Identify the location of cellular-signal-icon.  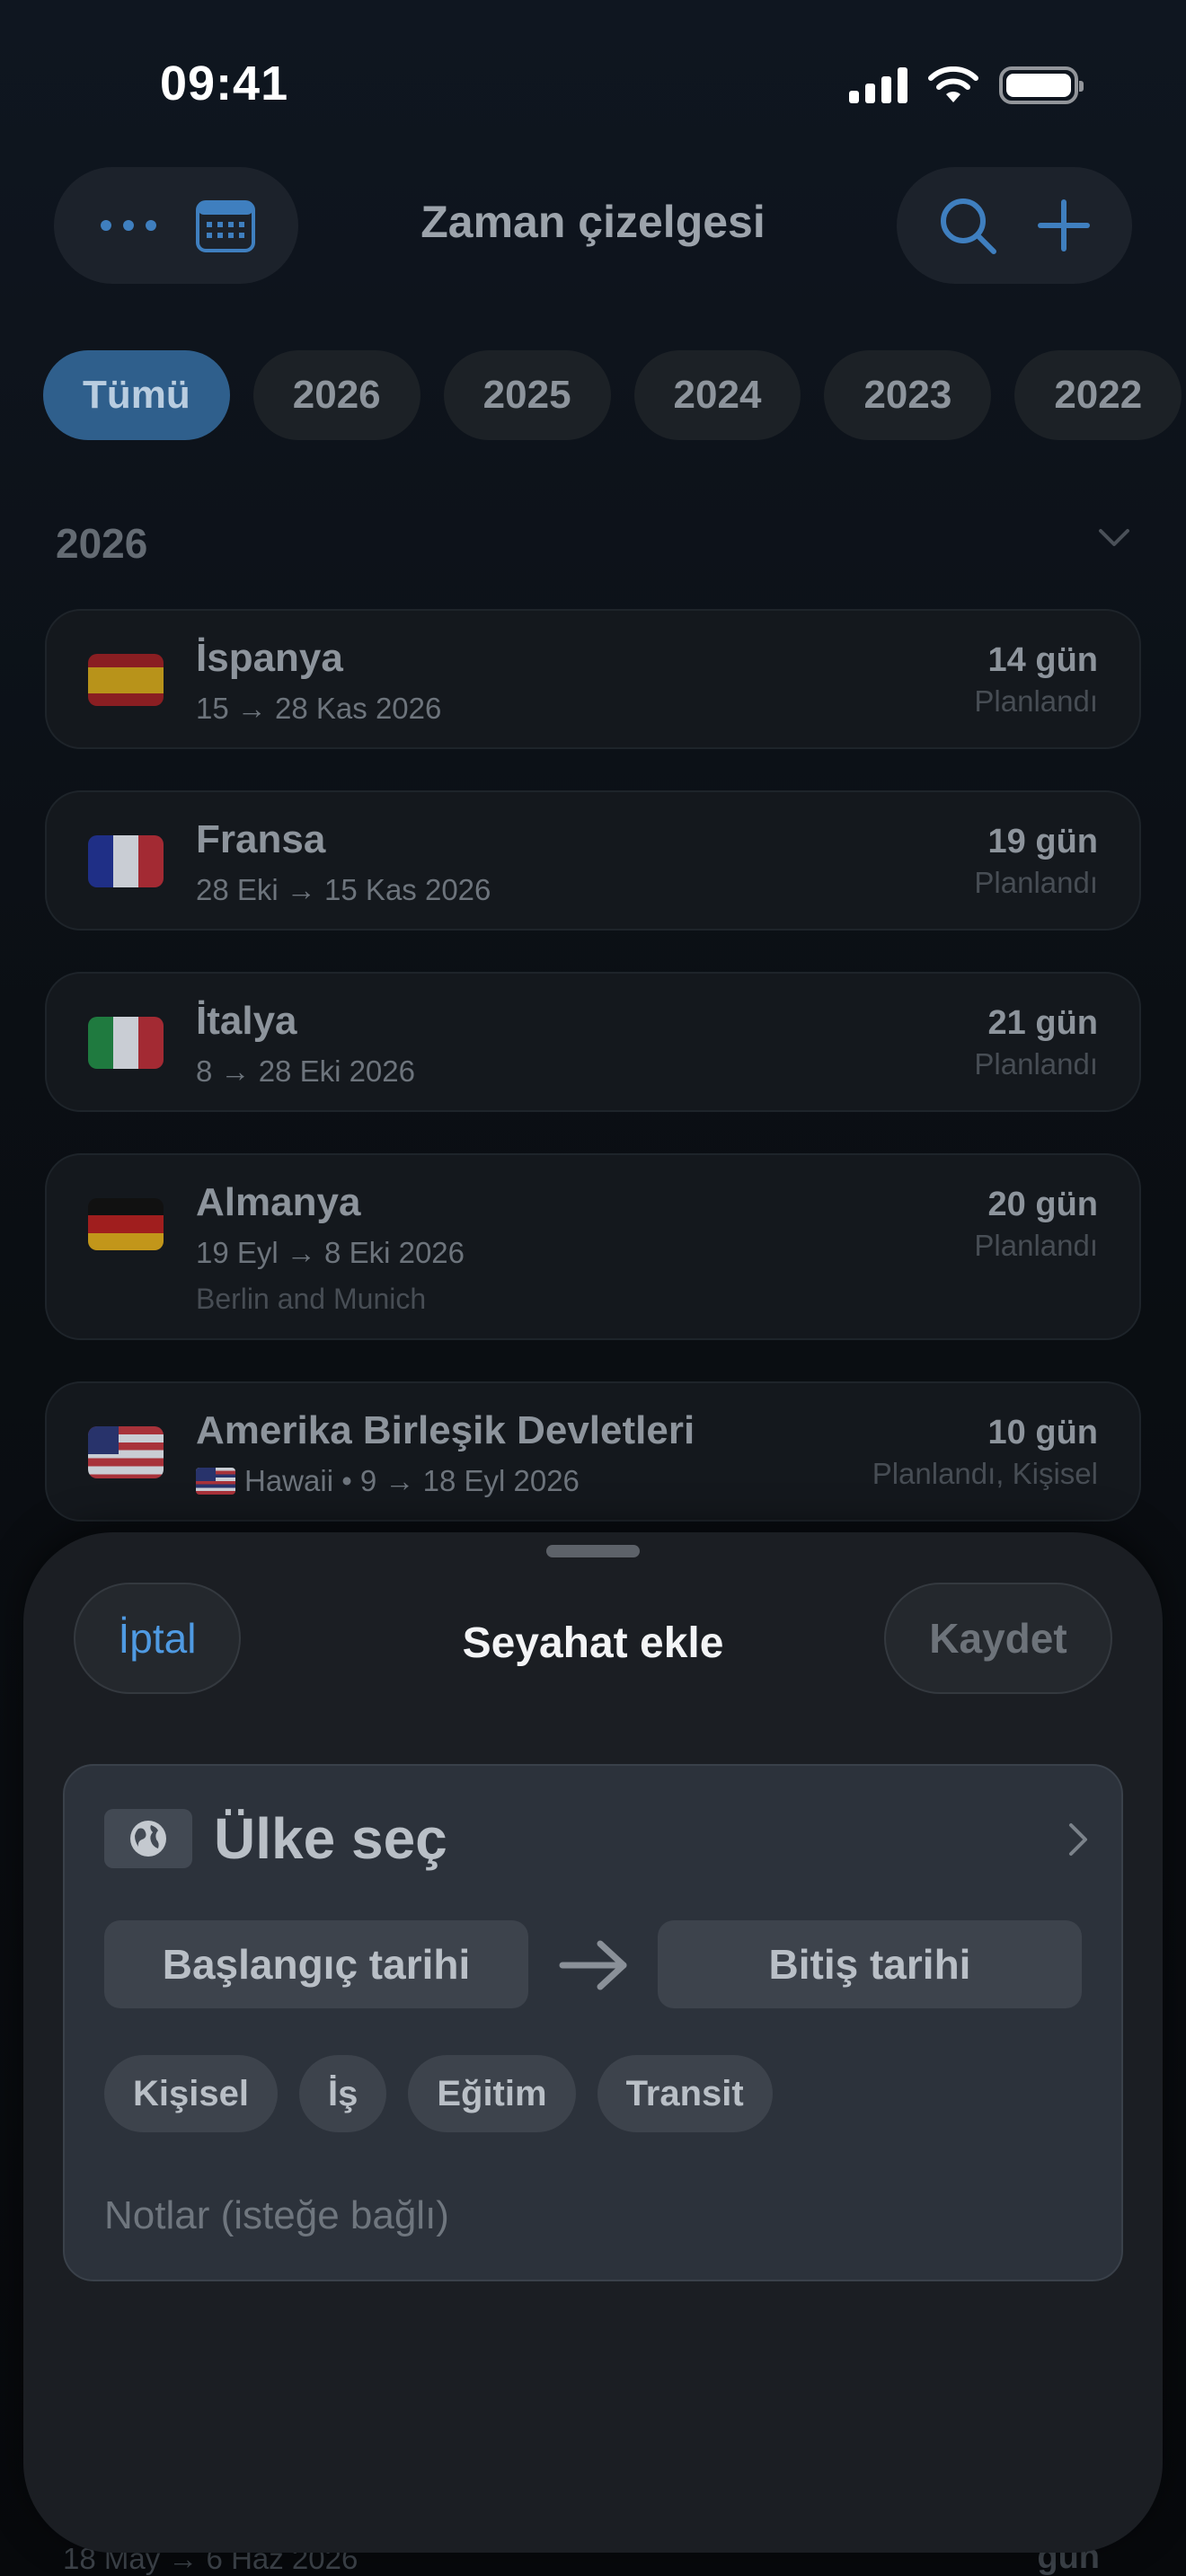
(878, 85).